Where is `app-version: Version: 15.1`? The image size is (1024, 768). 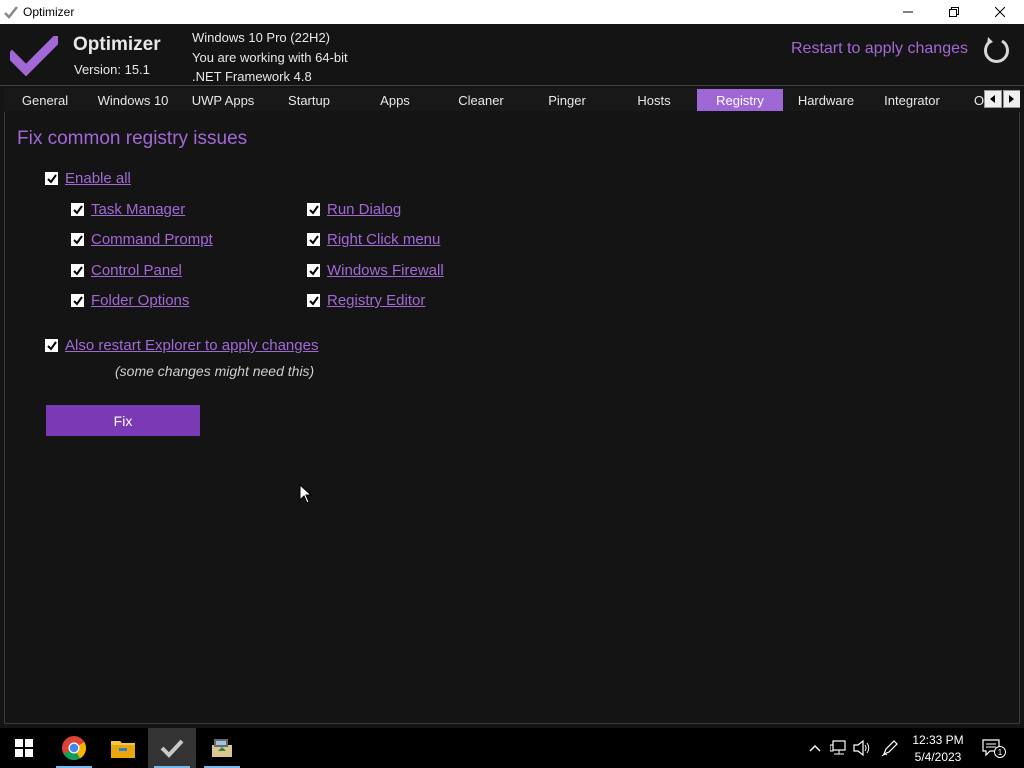
app-version: Version: 15.1 is located at coordinates (112, 69).